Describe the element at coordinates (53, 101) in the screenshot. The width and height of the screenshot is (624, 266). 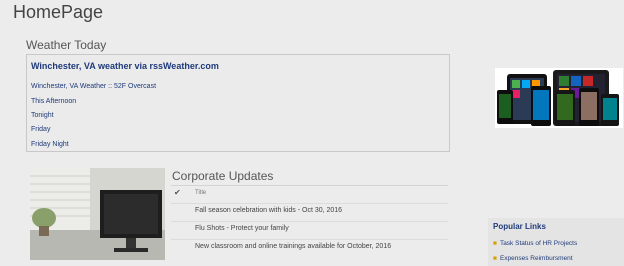
I see `weather-afternoon-link: This Afternoon` at that location.